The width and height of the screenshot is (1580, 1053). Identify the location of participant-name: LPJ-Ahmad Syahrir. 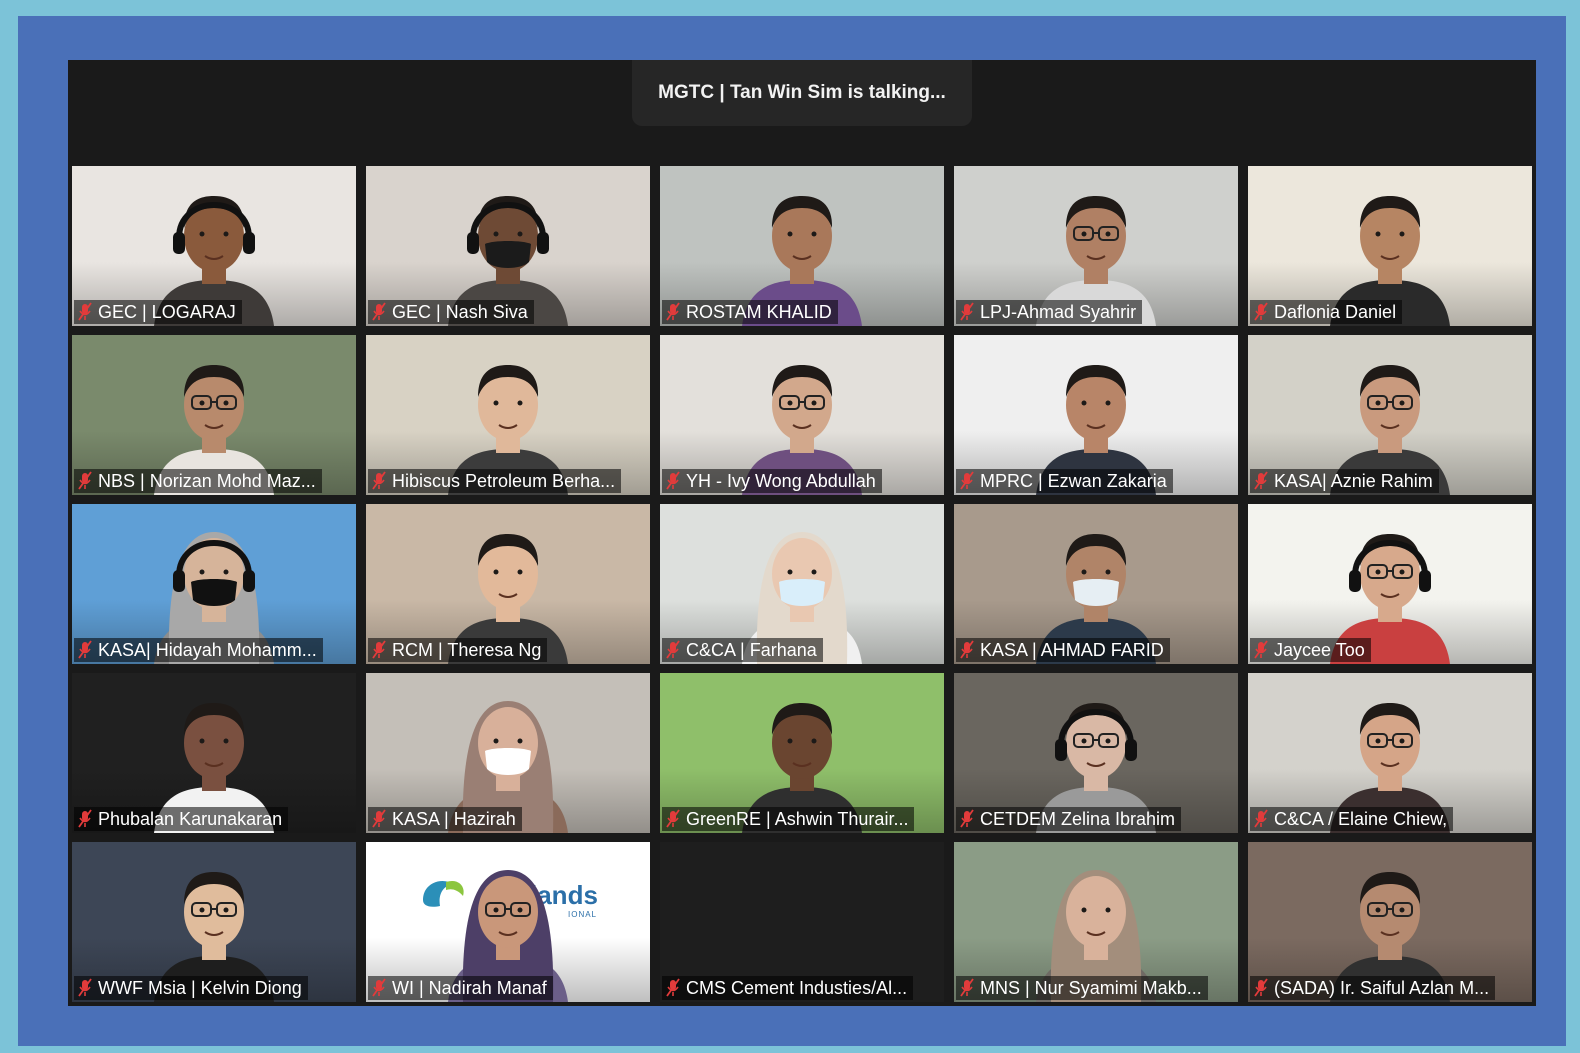
(1058, 312).